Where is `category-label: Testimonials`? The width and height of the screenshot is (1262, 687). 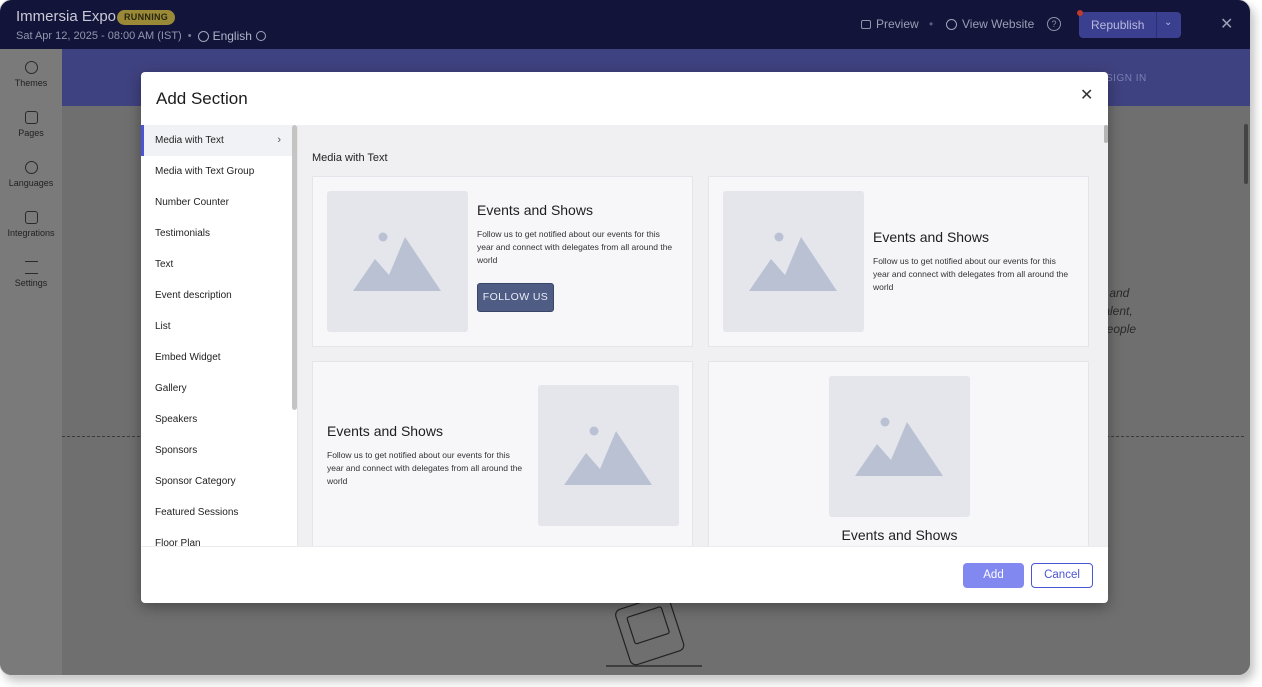
category-label: Testimonials is located at coordinates (183, 233).